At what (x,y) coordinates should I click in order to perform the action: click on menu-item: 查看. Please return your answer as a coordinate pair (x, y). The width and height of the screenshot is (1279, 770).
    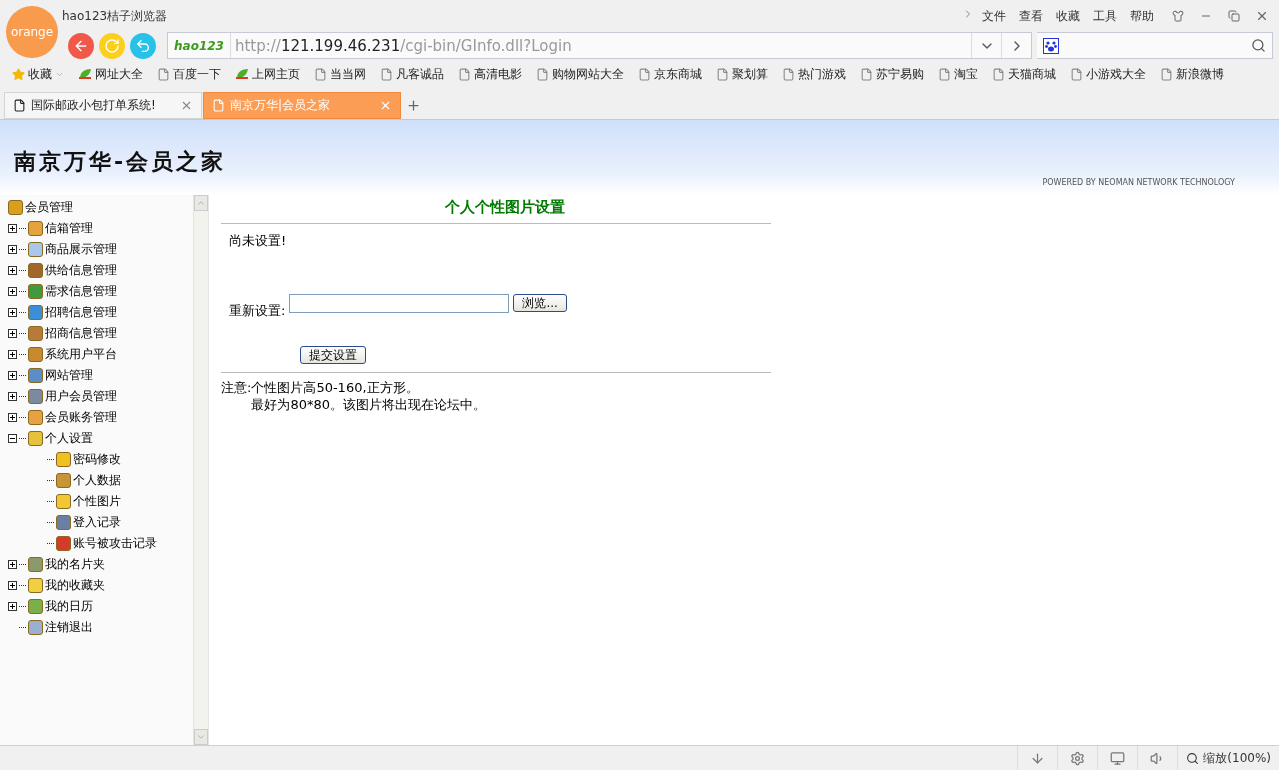
    Looking at the image, I should click on (1031, 16).